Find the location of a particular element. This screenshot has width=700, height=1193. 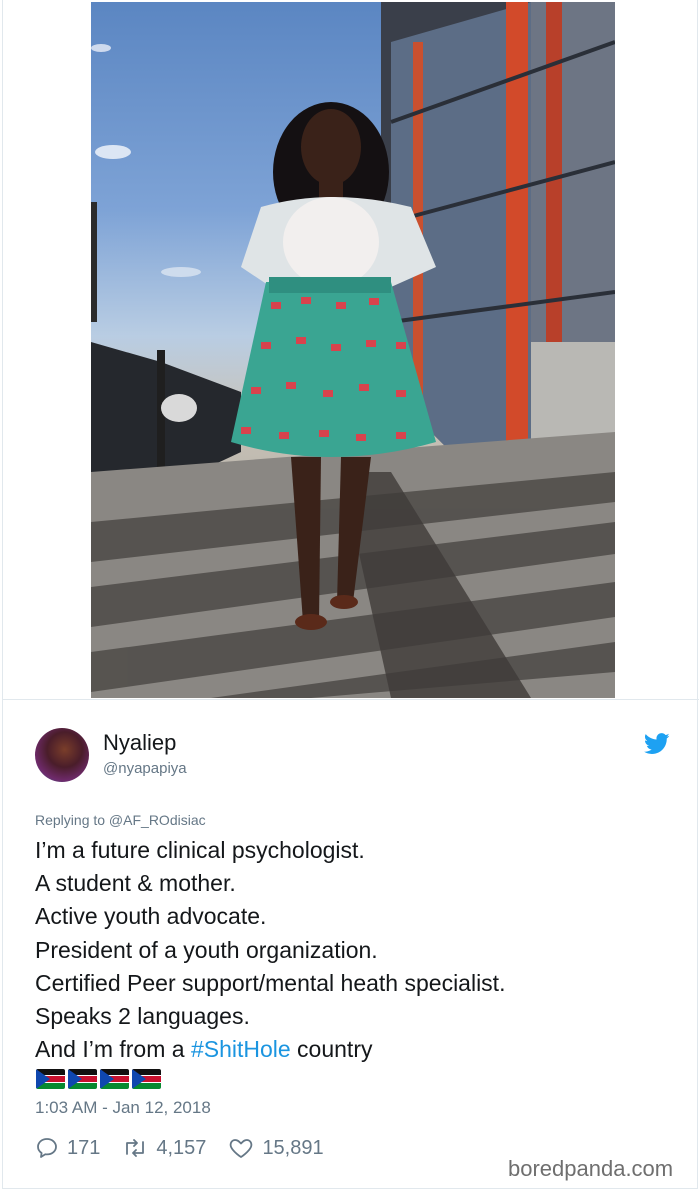

like-button: 15,891 is located at coordinates (276, 1148).